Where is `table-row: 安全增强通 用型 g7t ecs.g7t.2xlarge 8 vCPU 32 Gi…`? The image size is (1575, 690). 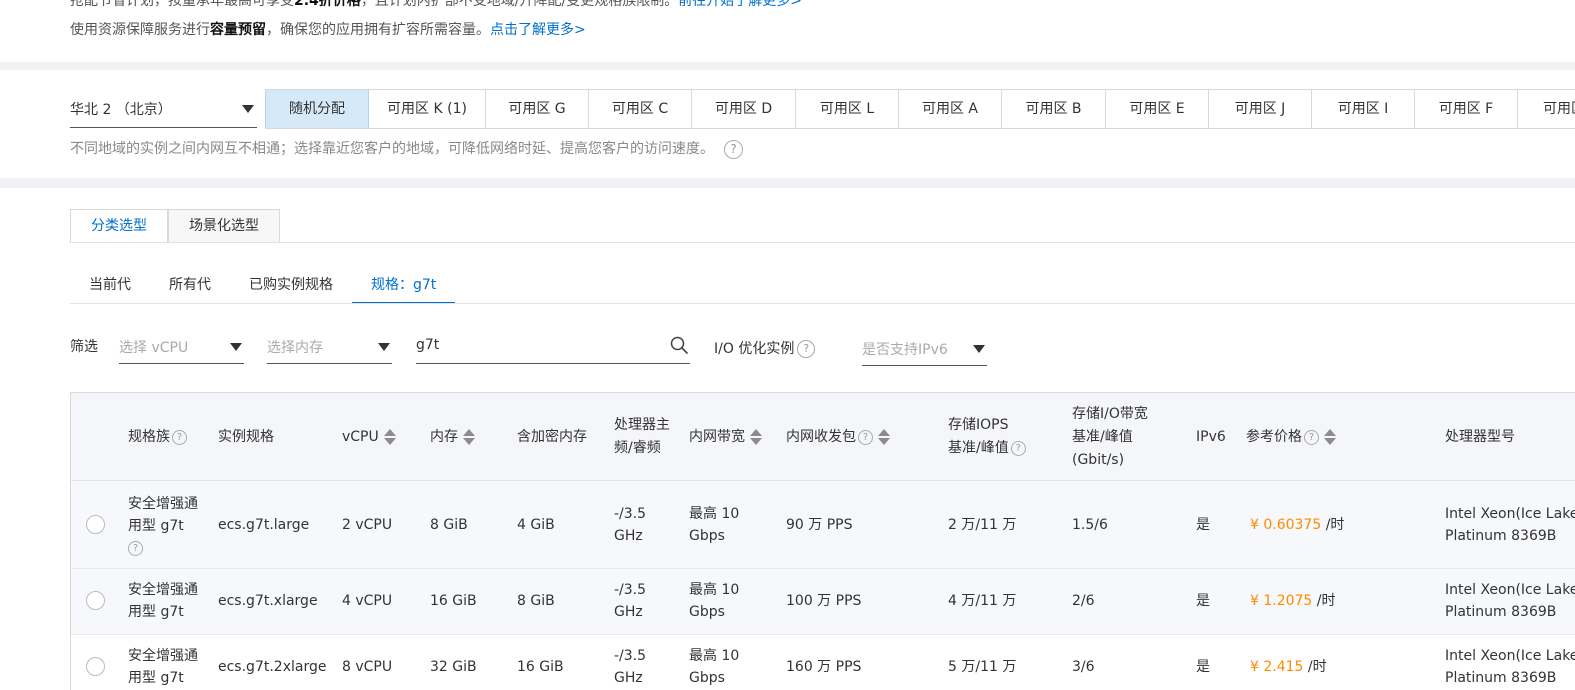 table-row: 安全增强通 用型 g7t ecs.g7t.2xlarge 8 vCPU 32 Gi… is located at coordinates (823, 662).